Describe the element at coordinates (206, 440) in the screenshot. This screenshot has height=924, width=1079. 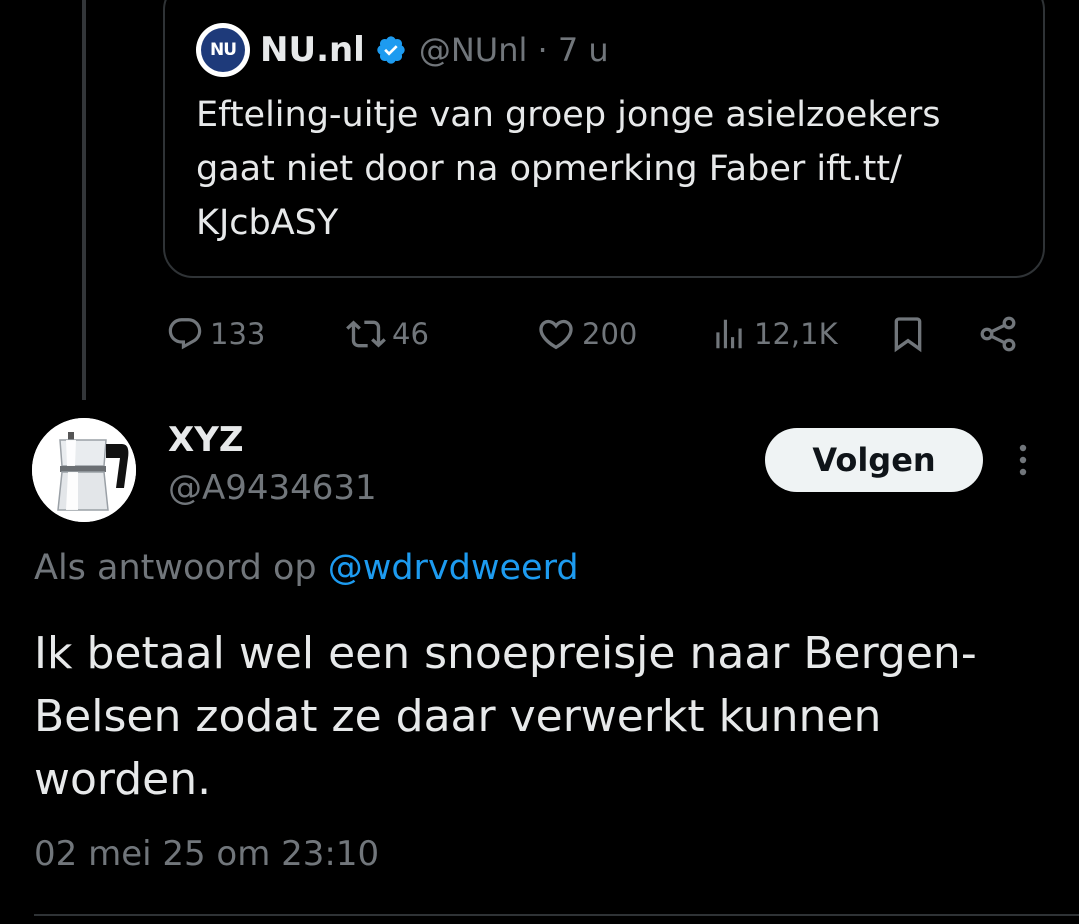
I see `user-name: XYZ` at that location.